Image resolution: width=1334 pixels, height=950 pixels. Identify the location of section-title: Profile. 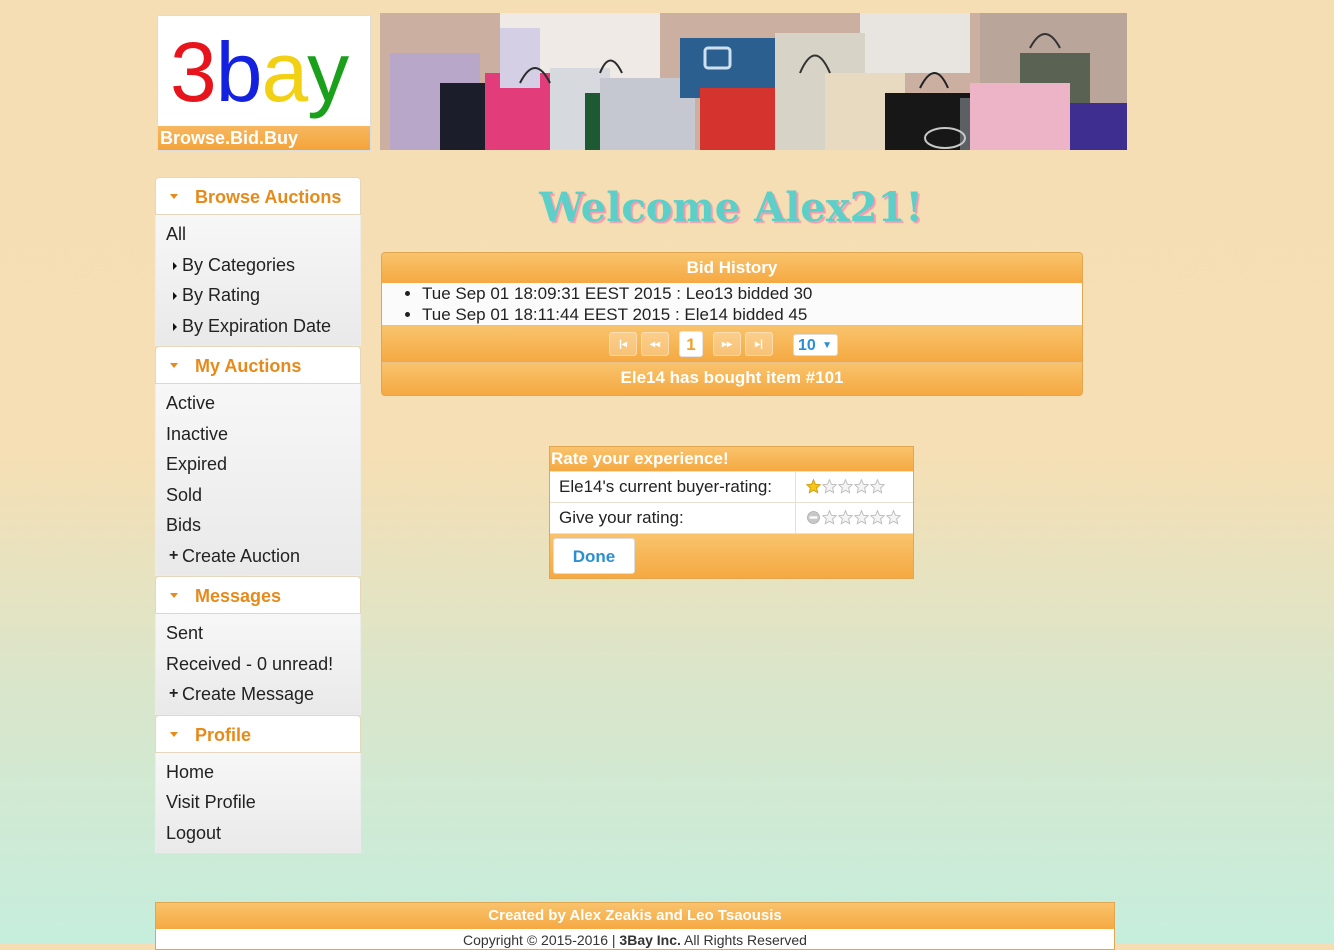
(223, 734).